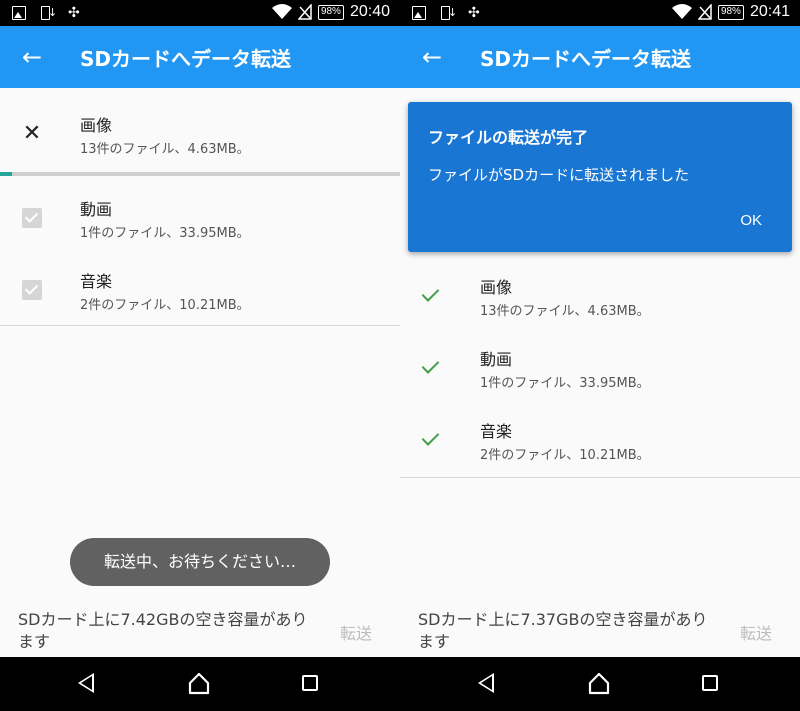  Describe the element at coordinates (6, 174) in the screenshot. I see `progress-fill` at that location.